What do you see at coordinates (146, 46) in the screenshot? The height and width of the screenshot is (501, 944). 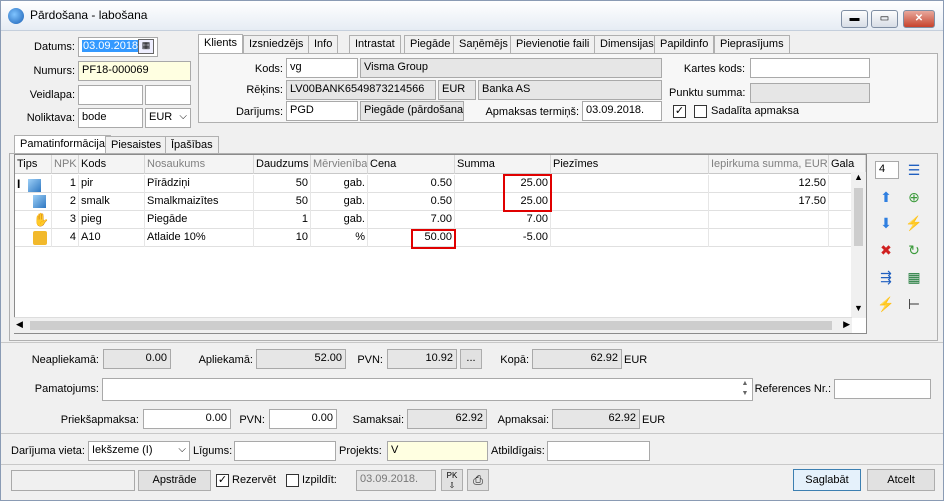 I see `calendar-icon: ▦` at bounding box center [146, 46].